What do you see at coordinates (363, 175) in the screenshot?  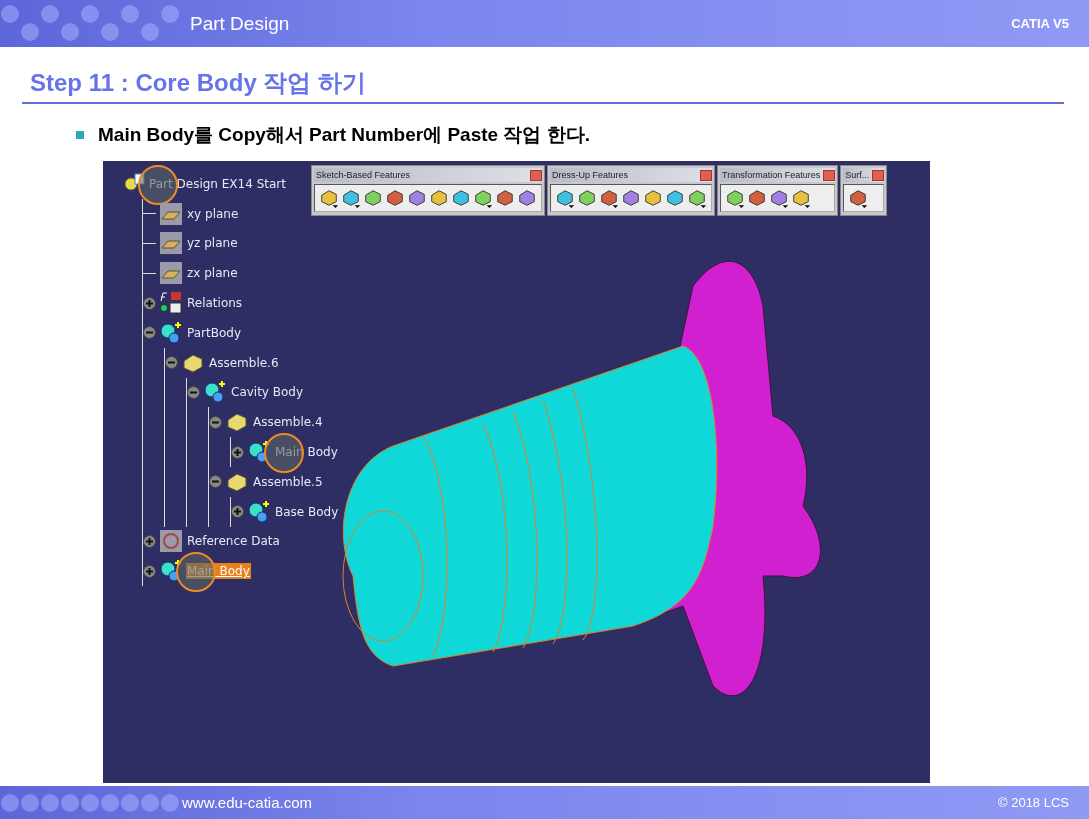 I see `toolbar-title: Sketch-Based Features` at bounding box center [363, 175].